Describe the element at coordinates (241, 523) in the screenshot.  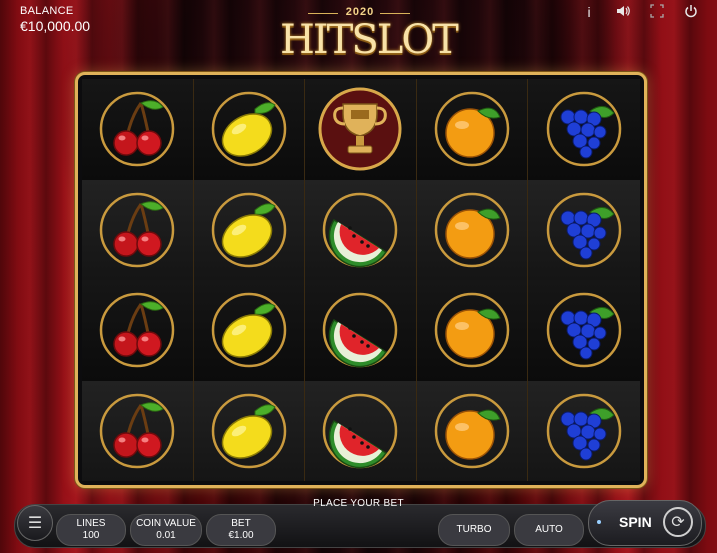
I see `bet-label: BET` at that location.